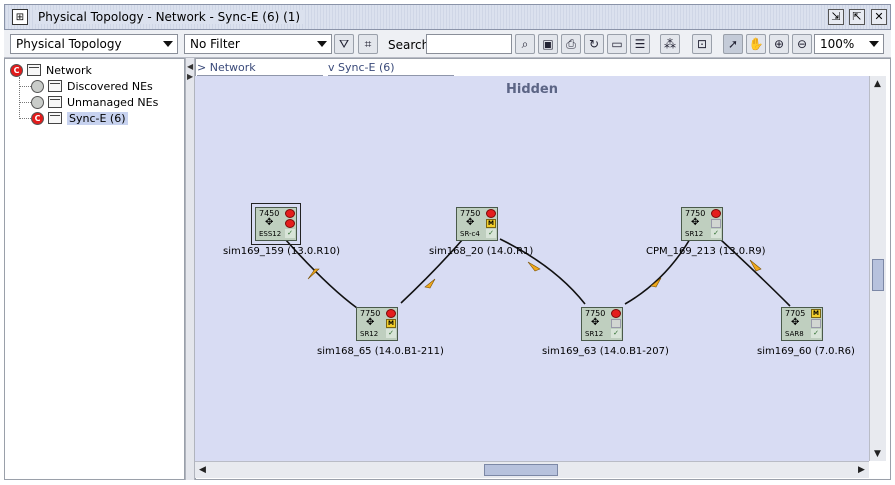  What do you see at coordinates (836, 17) in the screenshot?
I see `restore-icon: ⇲` at bounding box center [836, 17].